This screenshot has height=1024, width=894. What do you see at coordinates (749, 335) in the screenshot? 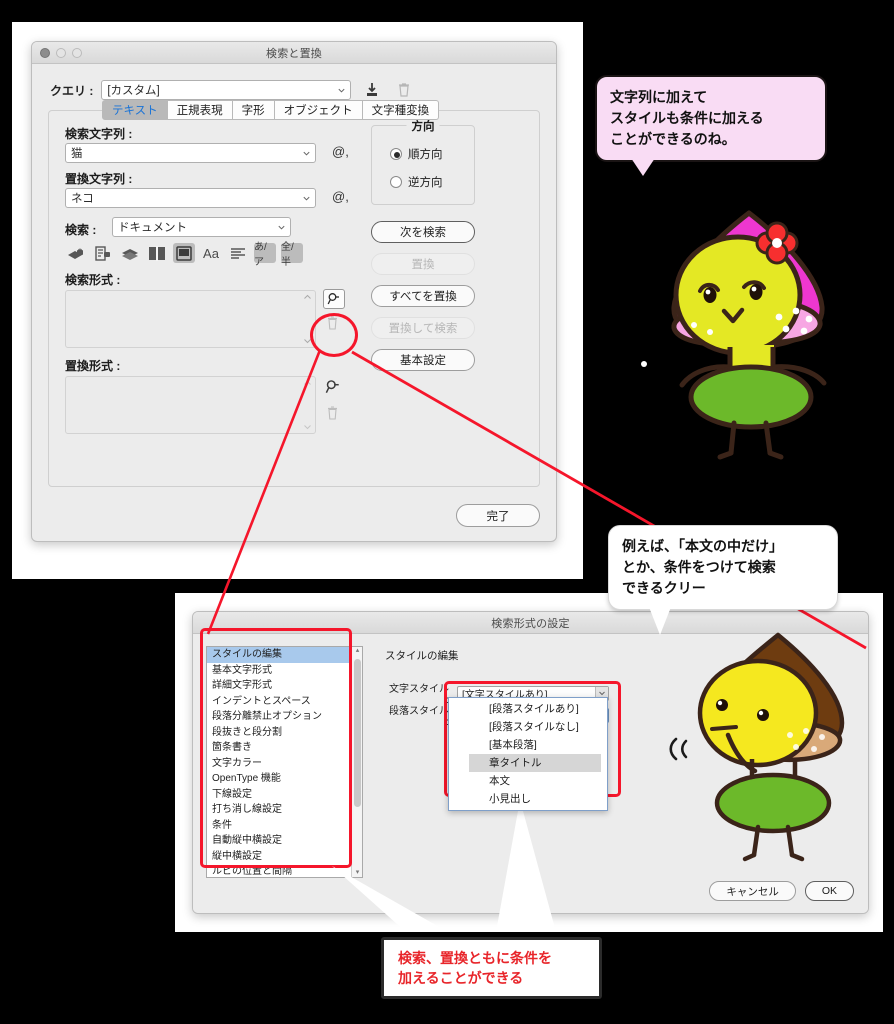
I see `pink-mushroom-character` at bounding box center [749, 335].